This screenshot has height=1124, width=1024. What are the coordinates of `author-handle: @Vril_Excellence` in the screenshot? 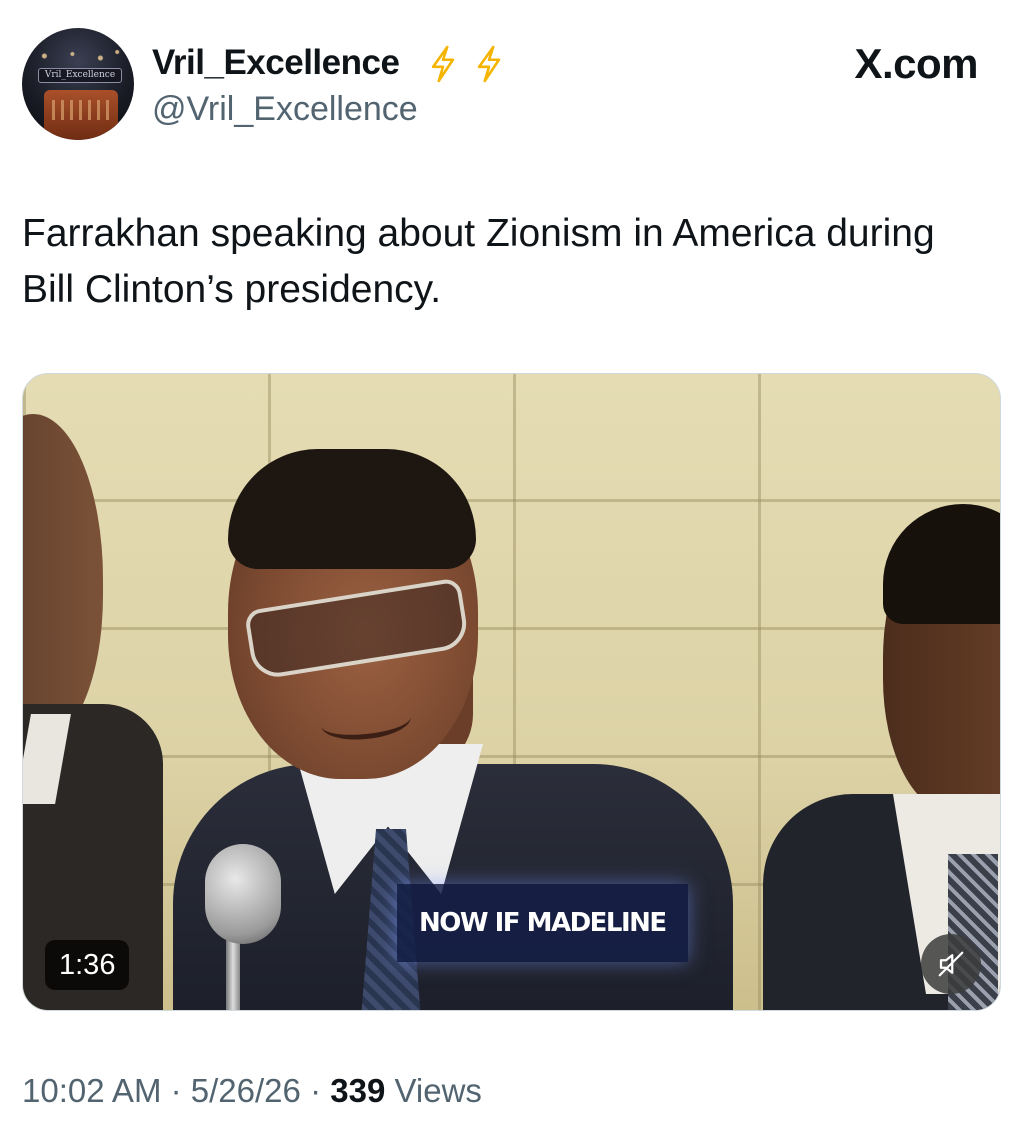 It's located at (285, 109).